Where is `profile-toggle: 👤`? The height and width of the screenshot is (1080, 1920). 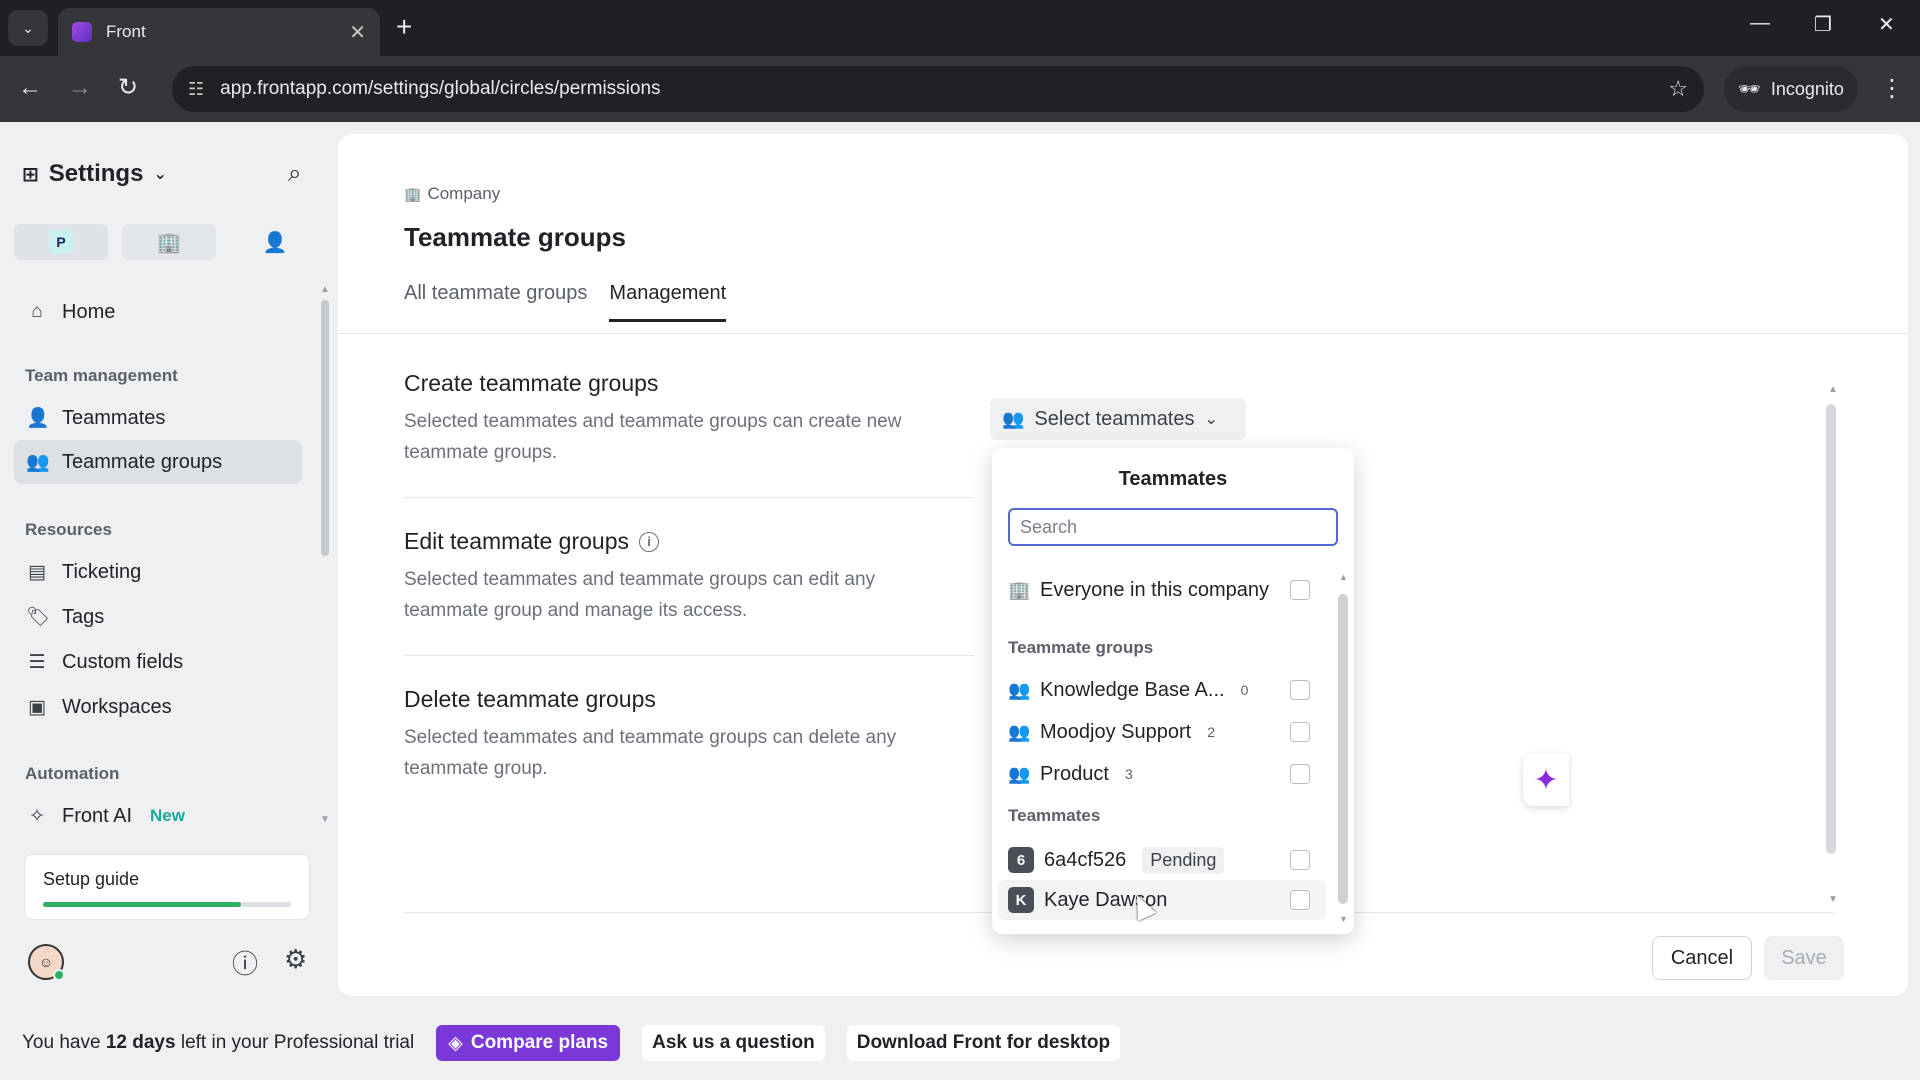
profile-toggle: 👤 is located at coordinates (275, 242).